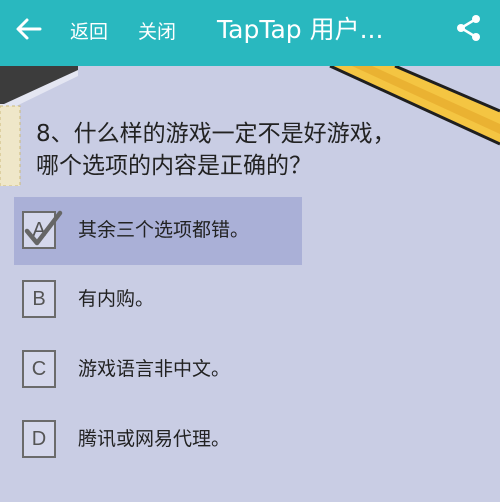 Image resolution: width=500 pixels, height=502 pixels. I want to click on question-text: 8、什么样的游戏一定不是好游戏， 哪个选项的内容是正确的？, so click(261, 150).